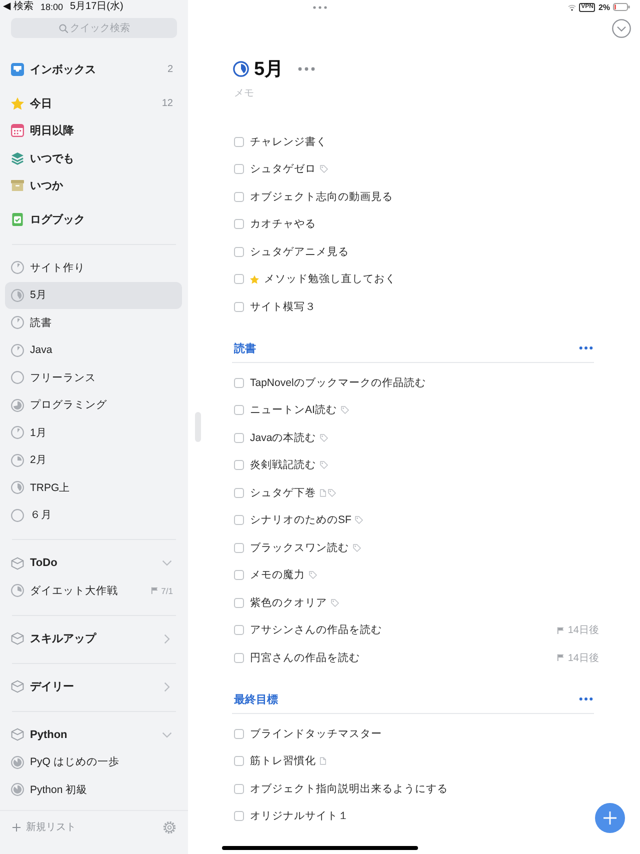  Describe the element at coordinates (93, 590) in the screenshot. I see `sidebar-item: ダイエット大作戦 7/1` at that location.